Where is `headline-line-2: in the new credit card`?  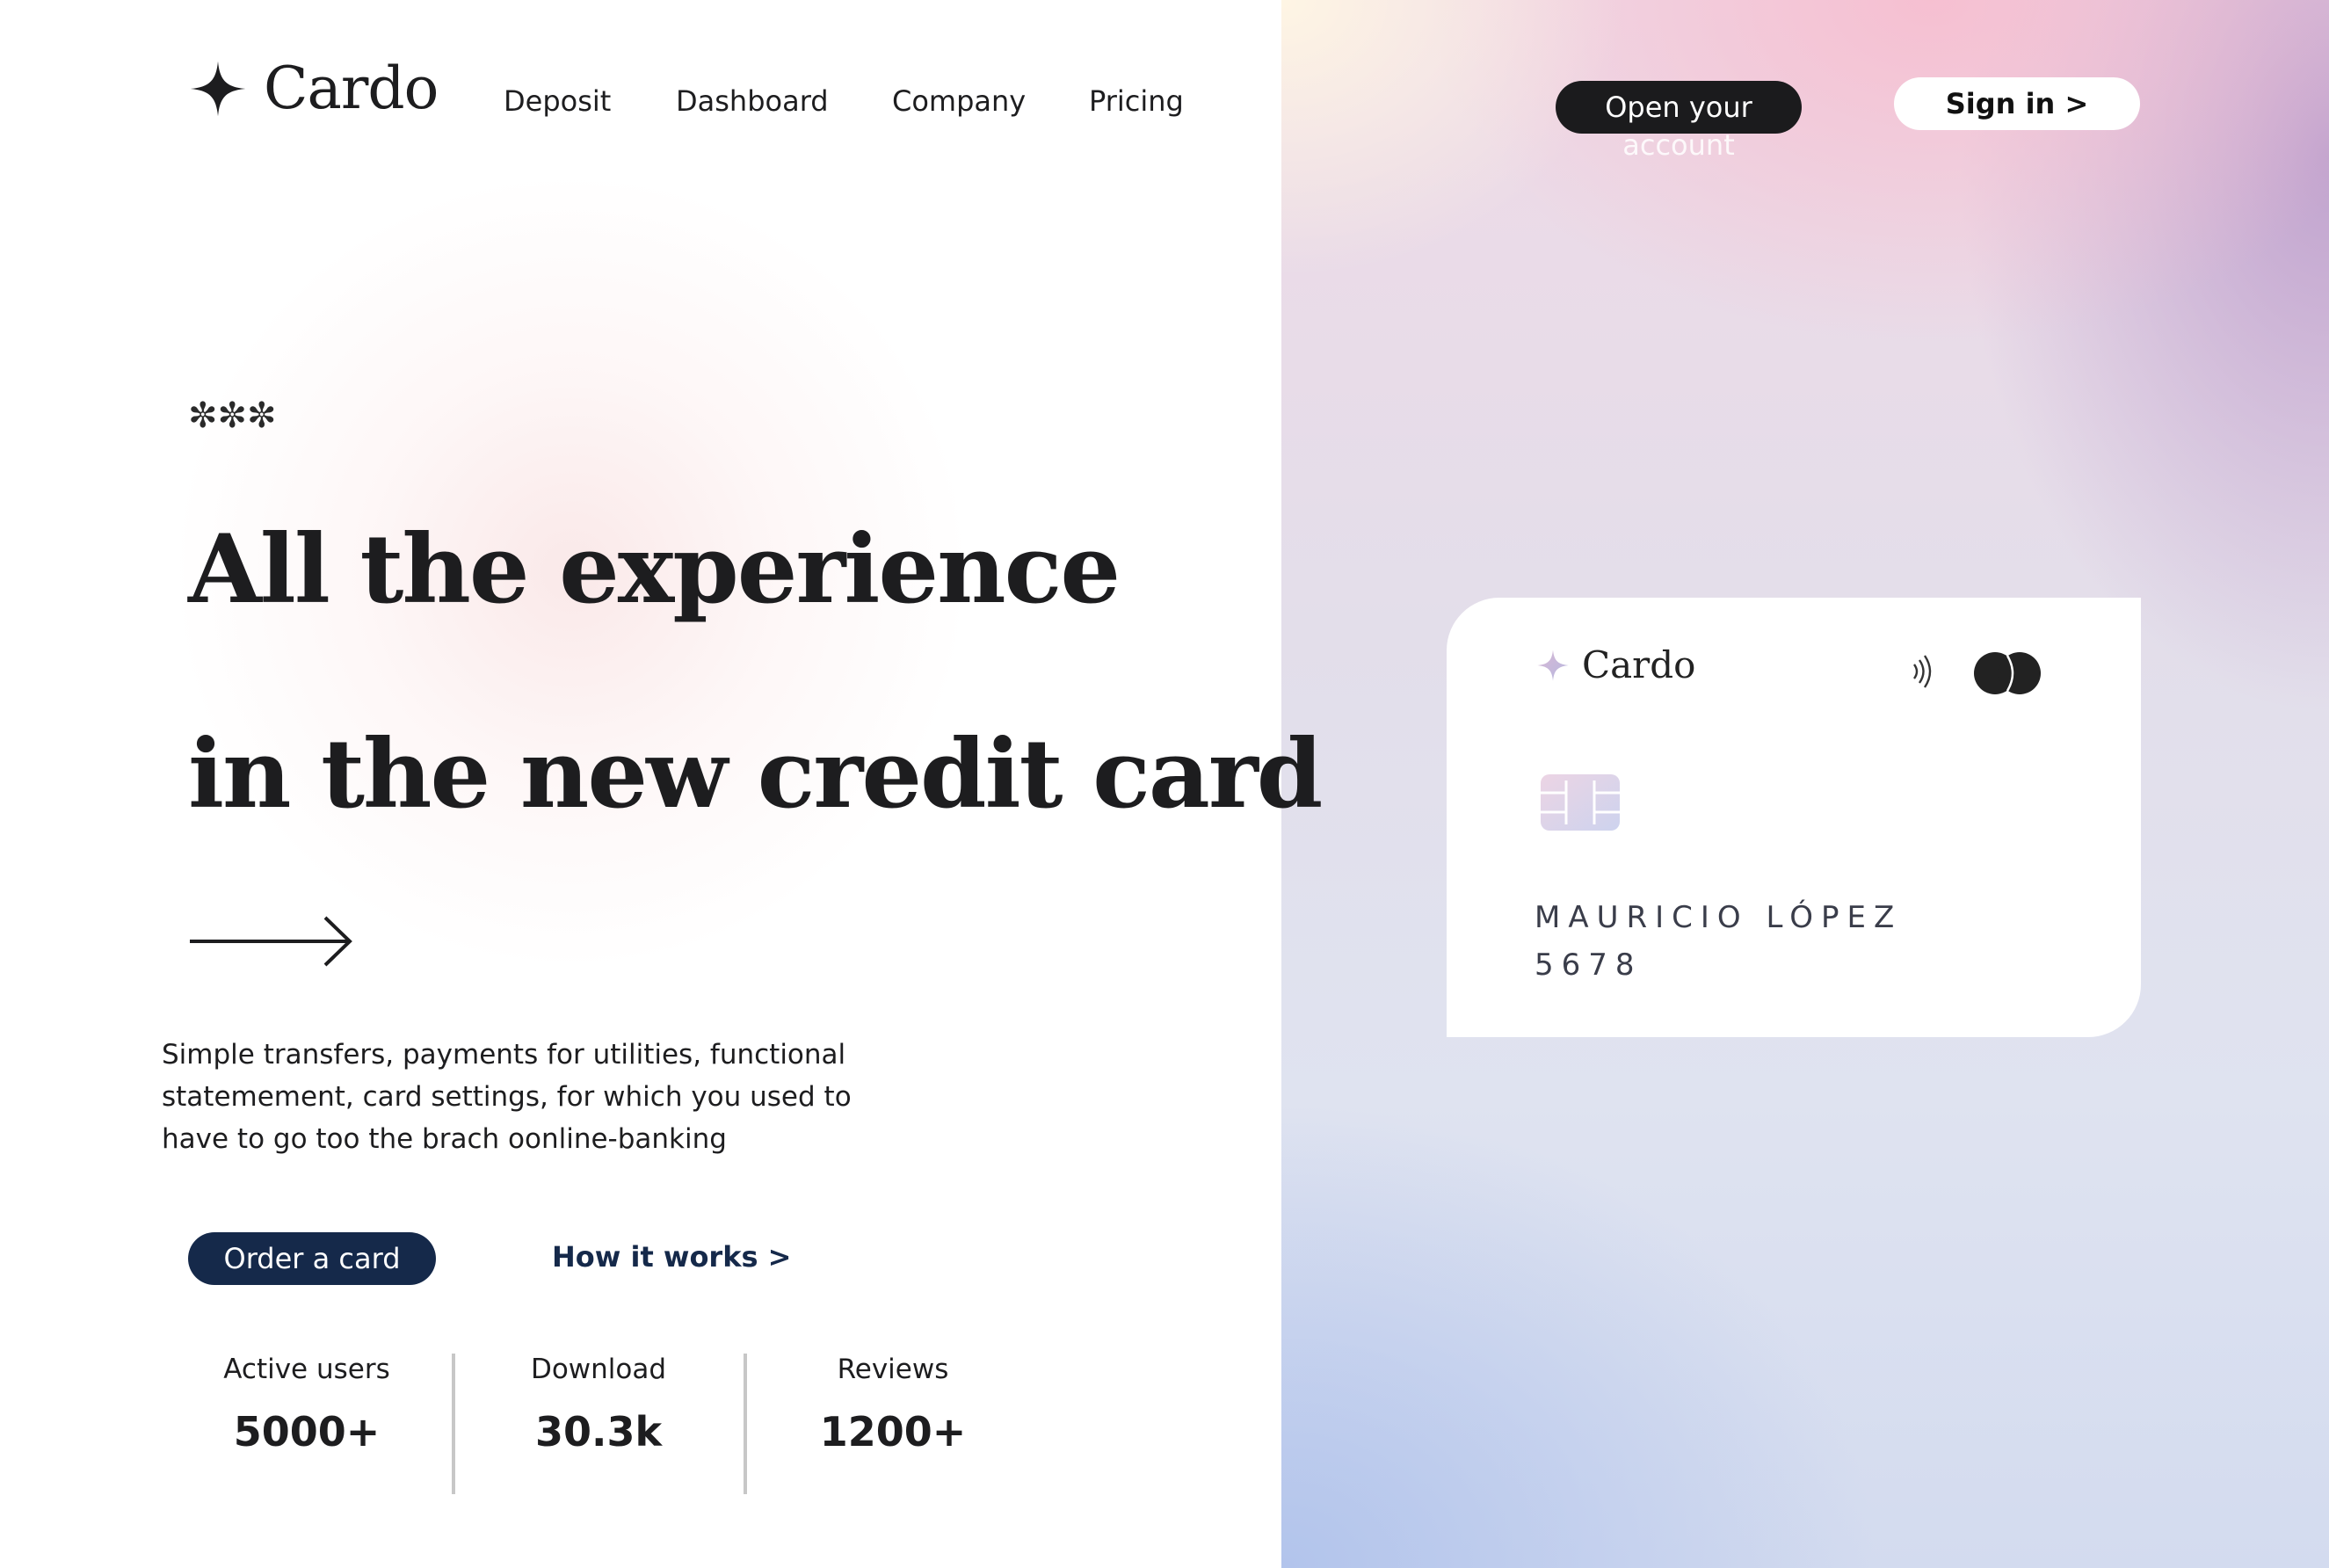
headline-line-2: in the new credit card is located at coordinates (755, 774).